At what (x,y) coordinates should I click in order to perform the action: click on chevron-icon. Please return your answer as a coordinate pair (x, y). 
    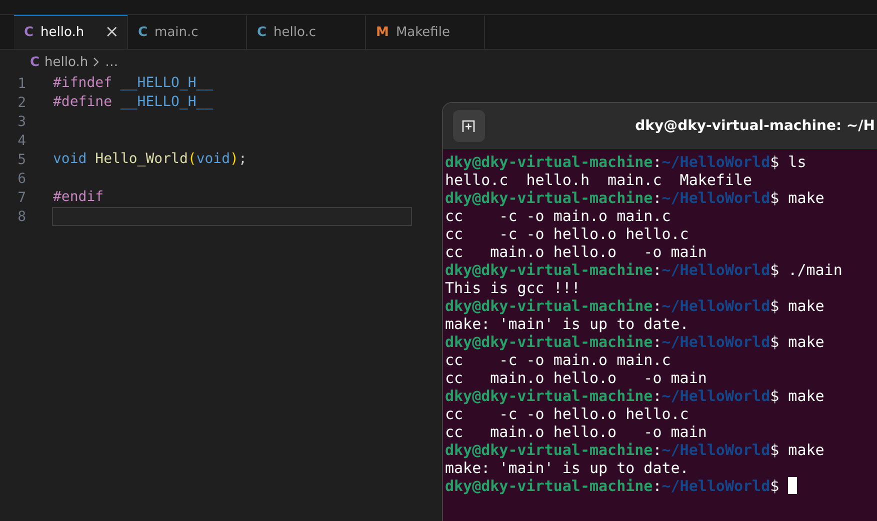
    Looking at the image, I should click on (96, 62).